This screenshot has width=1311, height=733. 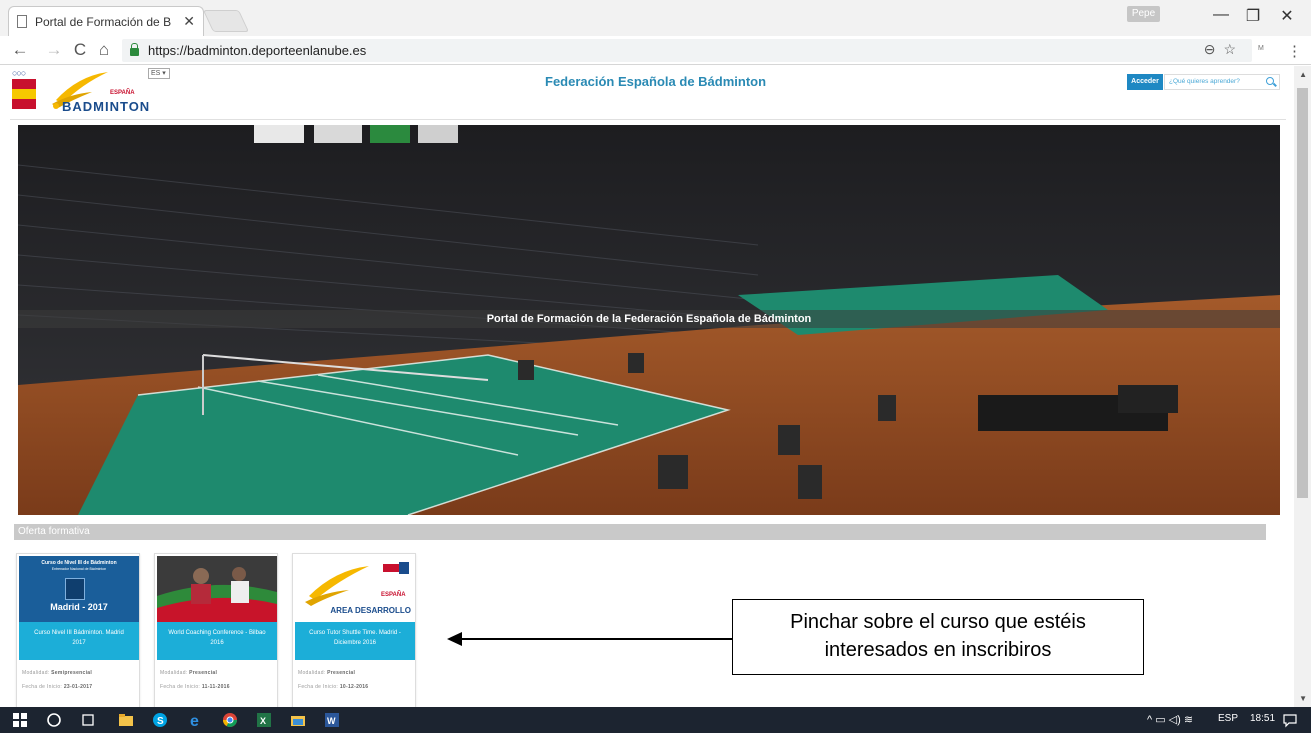 What do you see at coordinates (22, 21) in the screenshot?
I see `page-icon` at bounding box center [22, 21].